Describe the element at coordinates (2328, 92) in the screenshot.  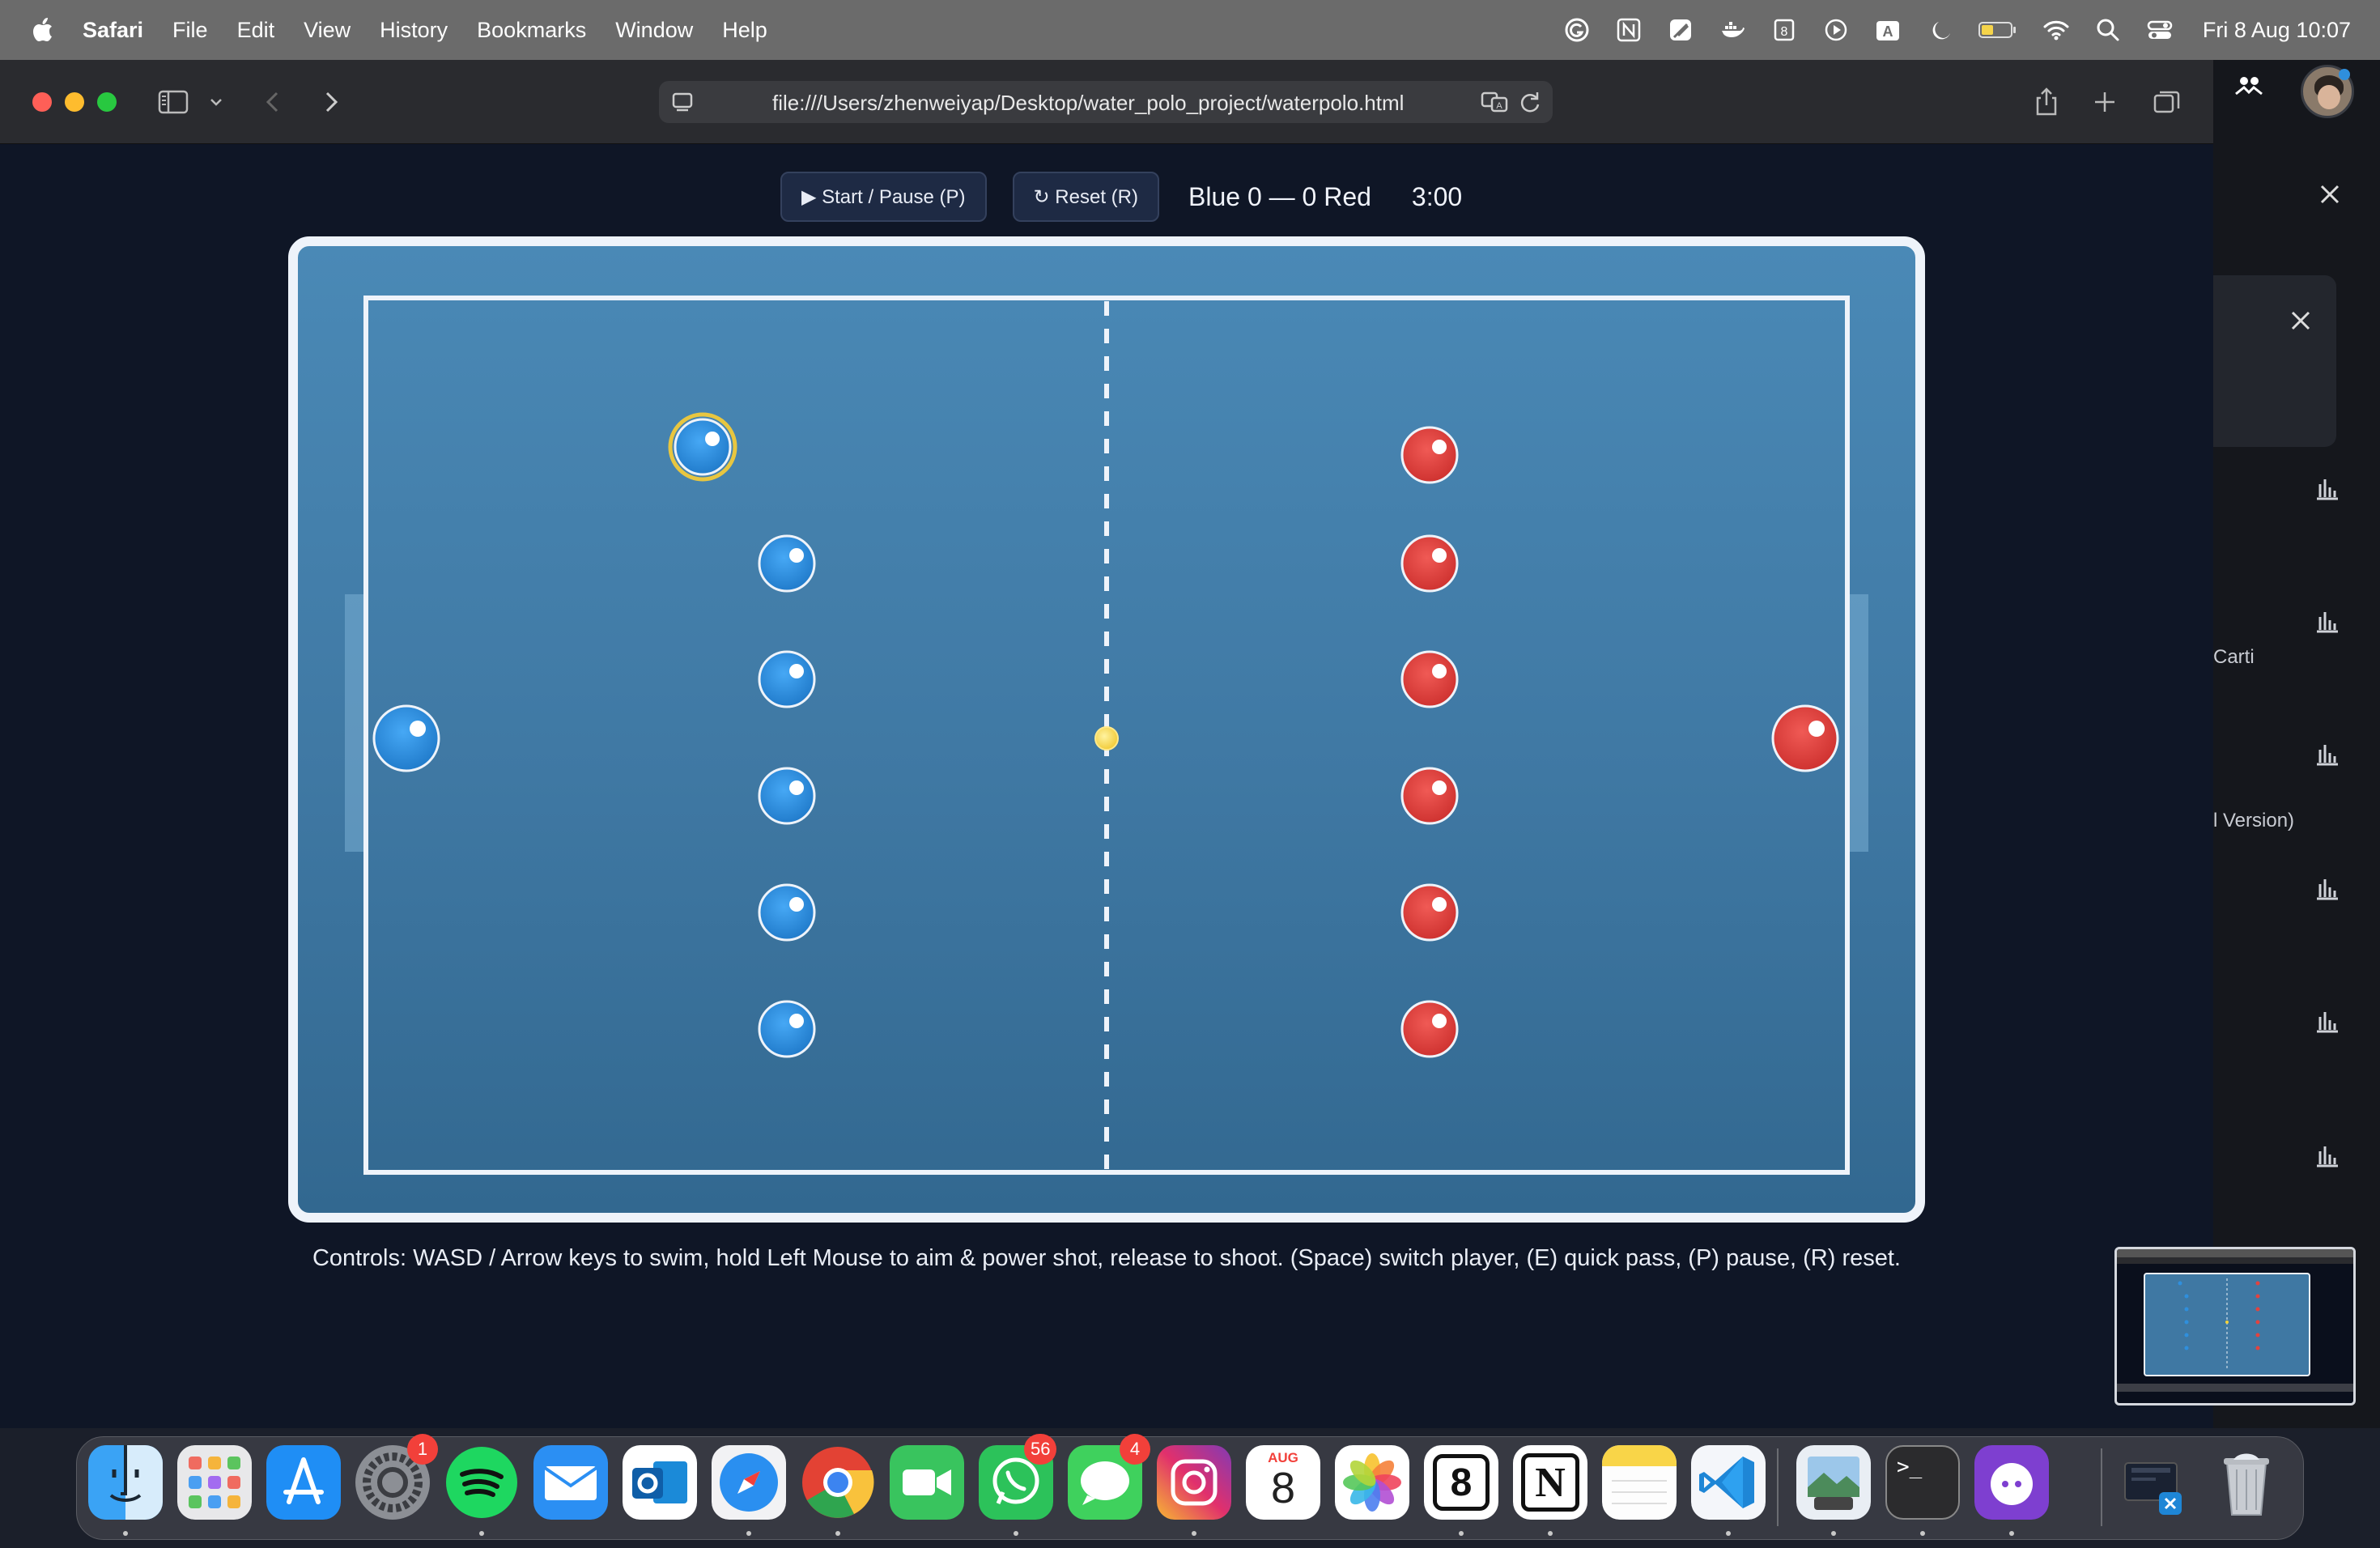
I see `avatar` at that location.